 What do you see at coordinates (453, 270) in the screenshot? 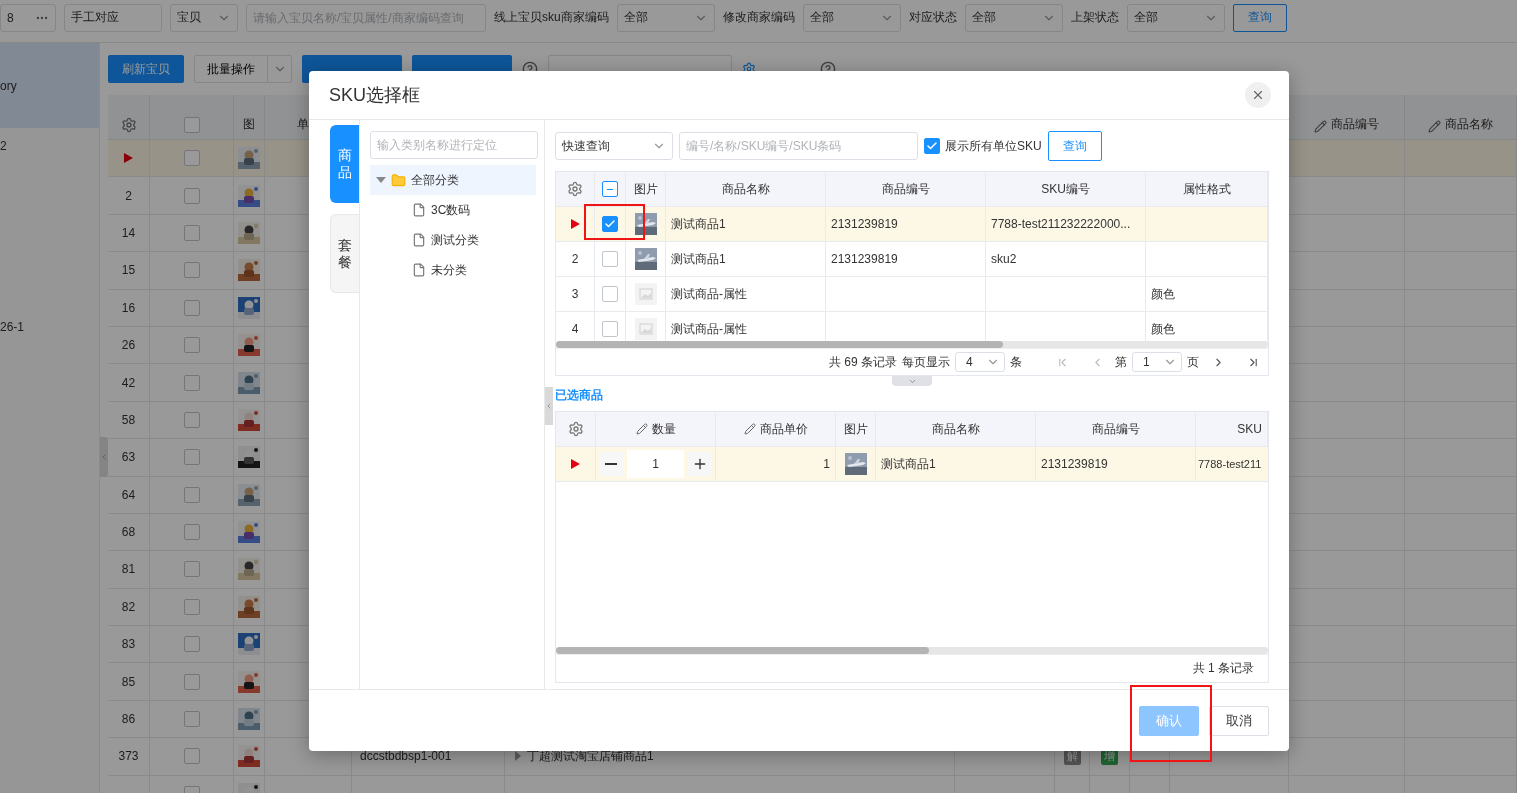
I see `tree-item: 未分类` at bounding box center [453, 270].